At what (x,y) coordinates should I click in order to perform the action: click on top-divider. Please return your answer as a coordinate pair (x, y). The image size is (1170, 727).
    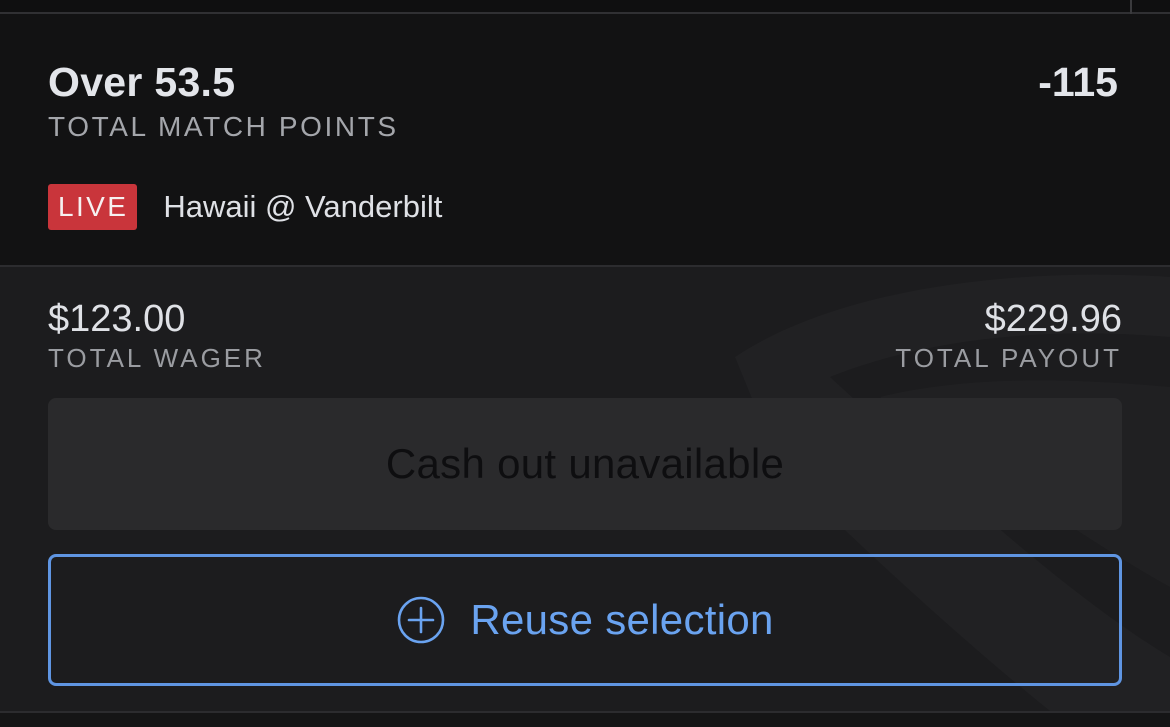
    Looking at the image, I should click on (585, 7).